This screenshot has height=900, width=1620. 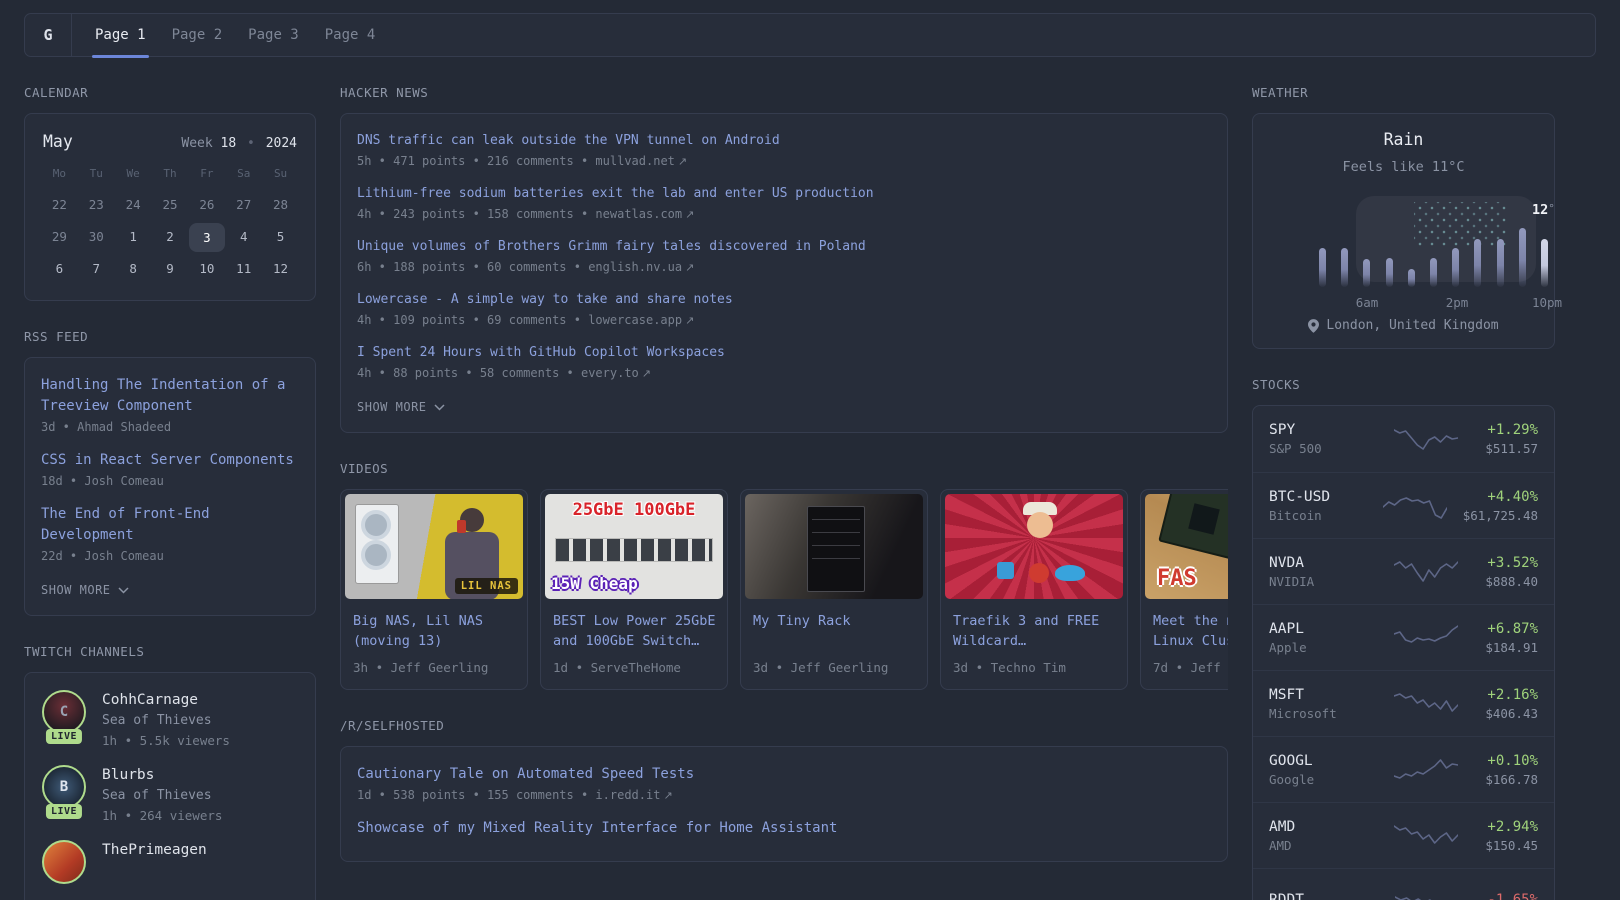 What do you see at coordinates (281, 204) in the screenshot?
I see `calendar-day: 28` at bounding box center [281, 204].